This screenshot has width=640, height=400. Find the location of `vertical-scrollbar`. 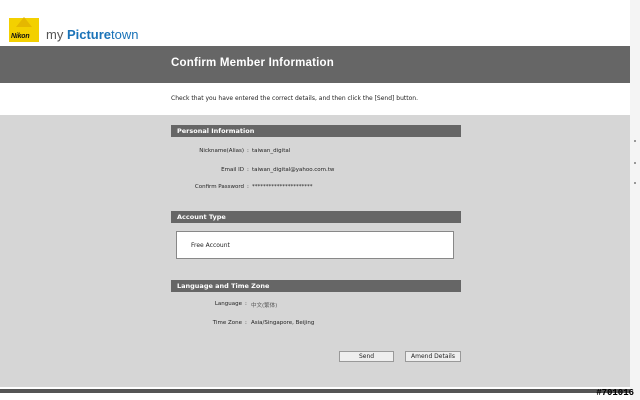

vertical-scrollbar is located at coordinates (635, 200).